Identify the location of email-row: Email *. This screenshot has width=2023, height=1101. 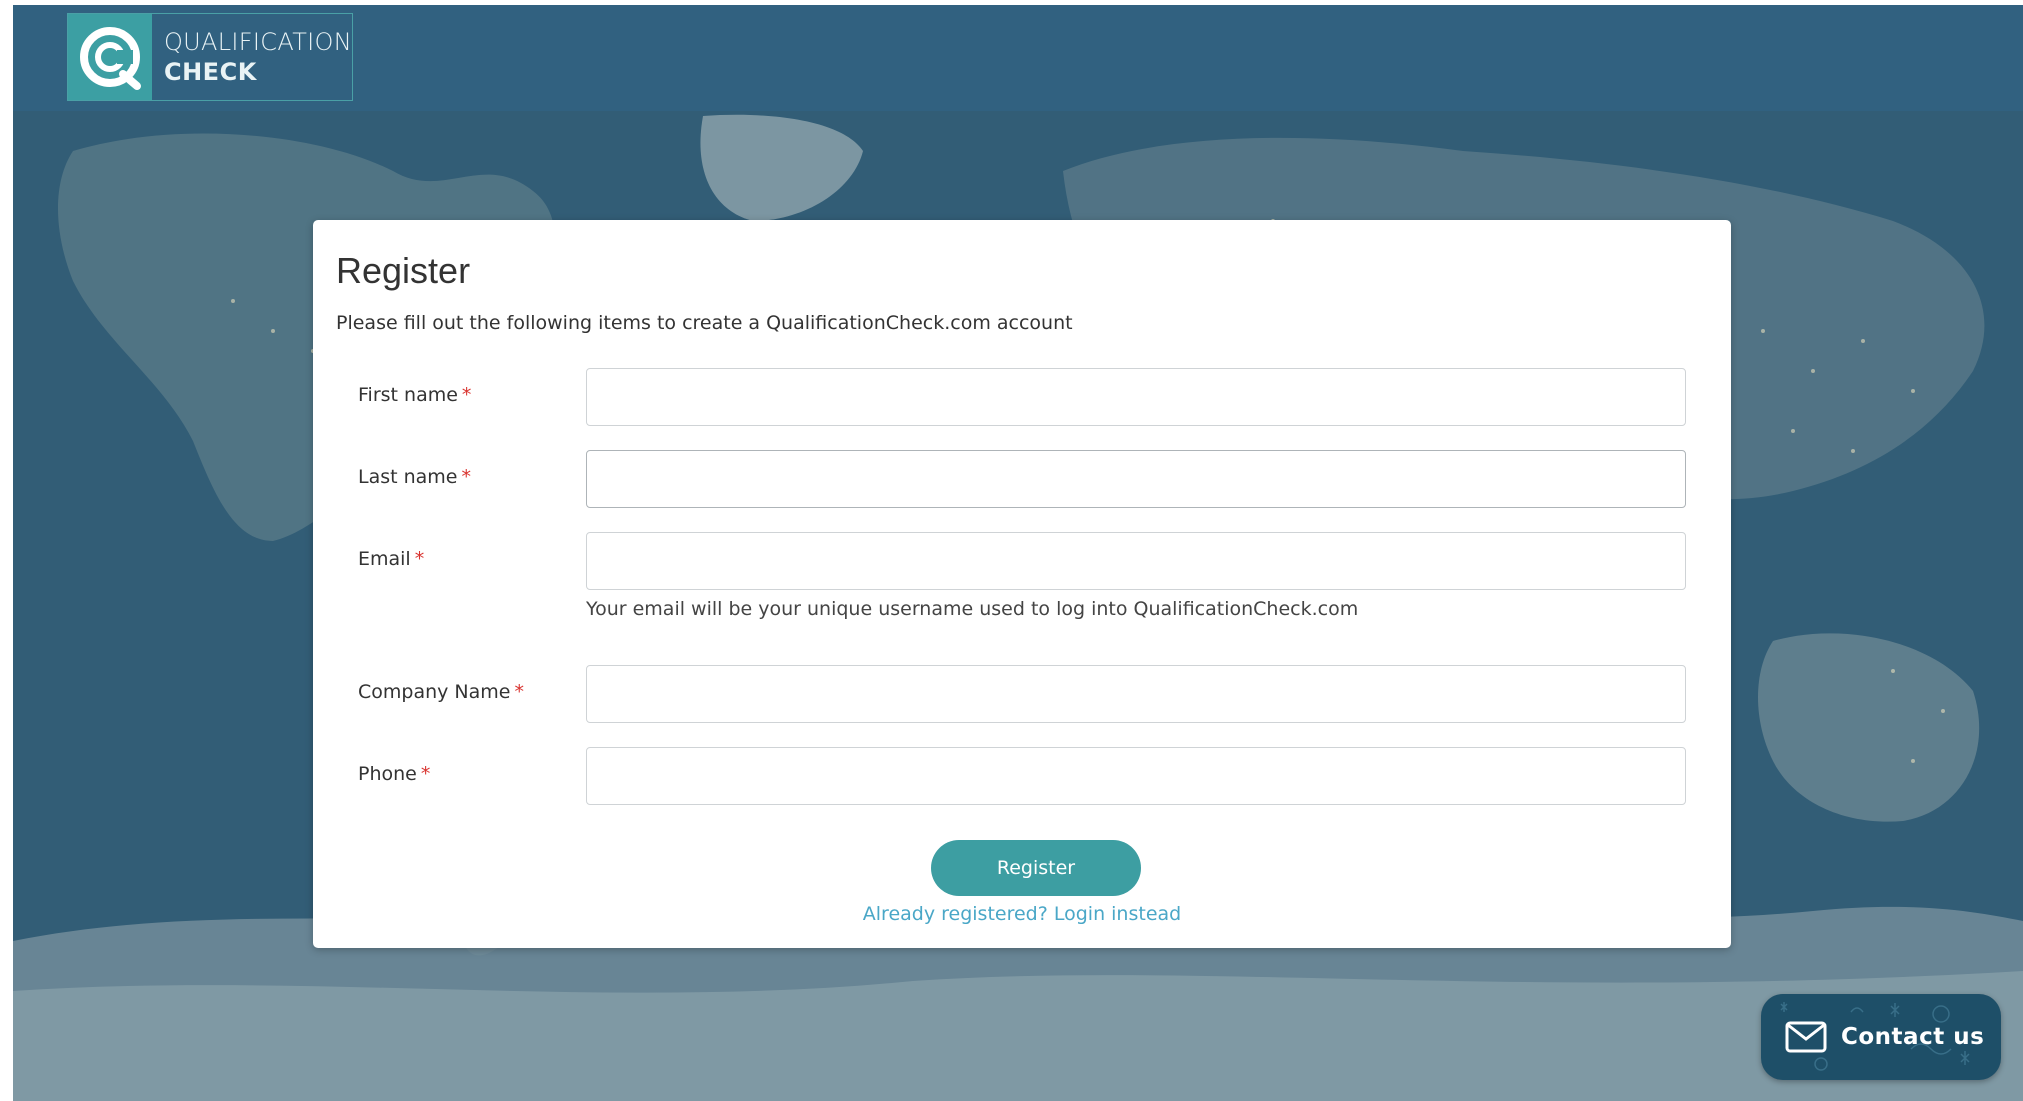
(1022, 562).